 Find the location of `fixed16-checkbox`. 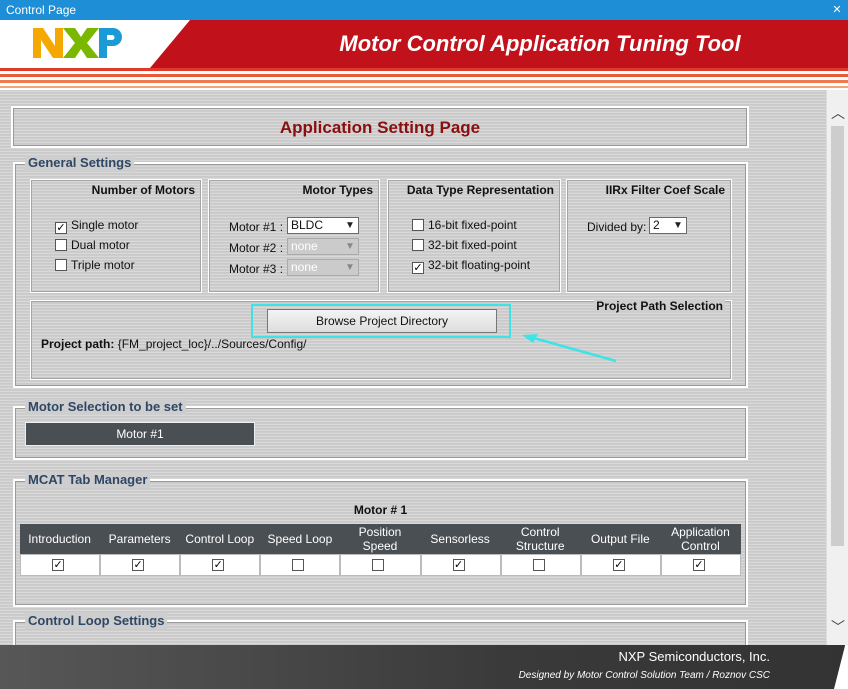

fixed16-checkbox is located at coordinates (418, 225).